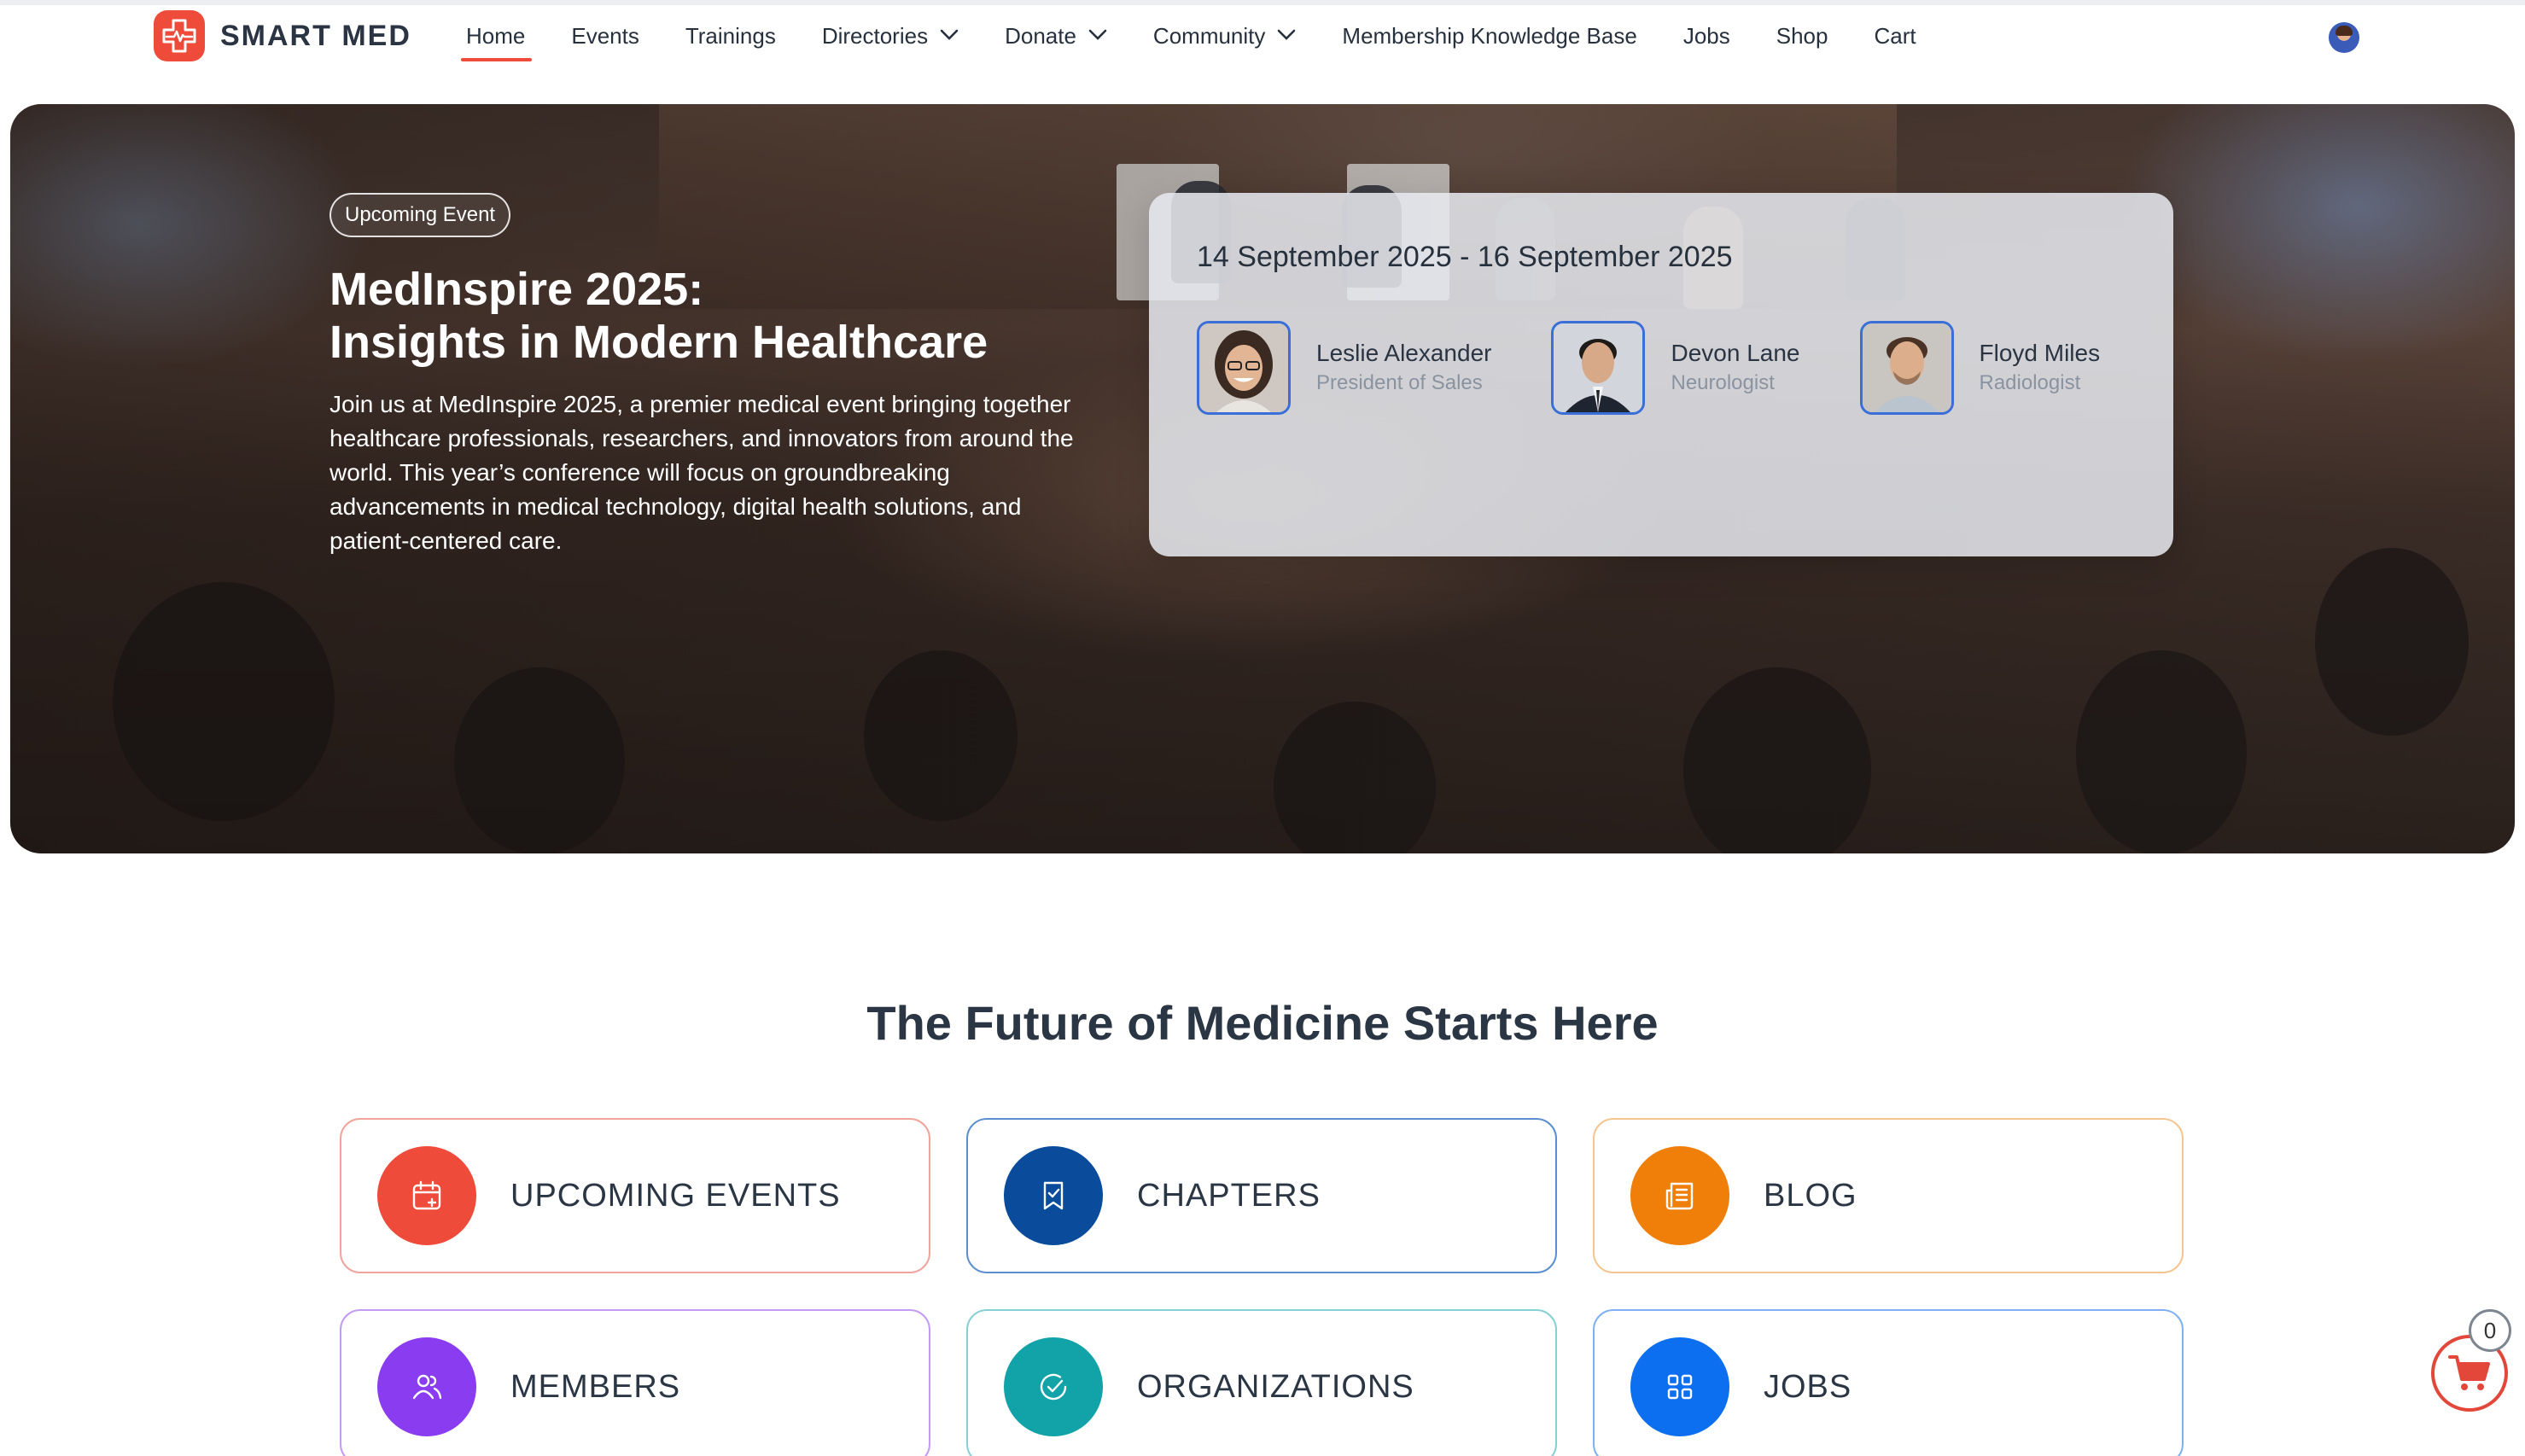 The image size is (2525, 1456). I want to click on top-border, so click(1262, 2).